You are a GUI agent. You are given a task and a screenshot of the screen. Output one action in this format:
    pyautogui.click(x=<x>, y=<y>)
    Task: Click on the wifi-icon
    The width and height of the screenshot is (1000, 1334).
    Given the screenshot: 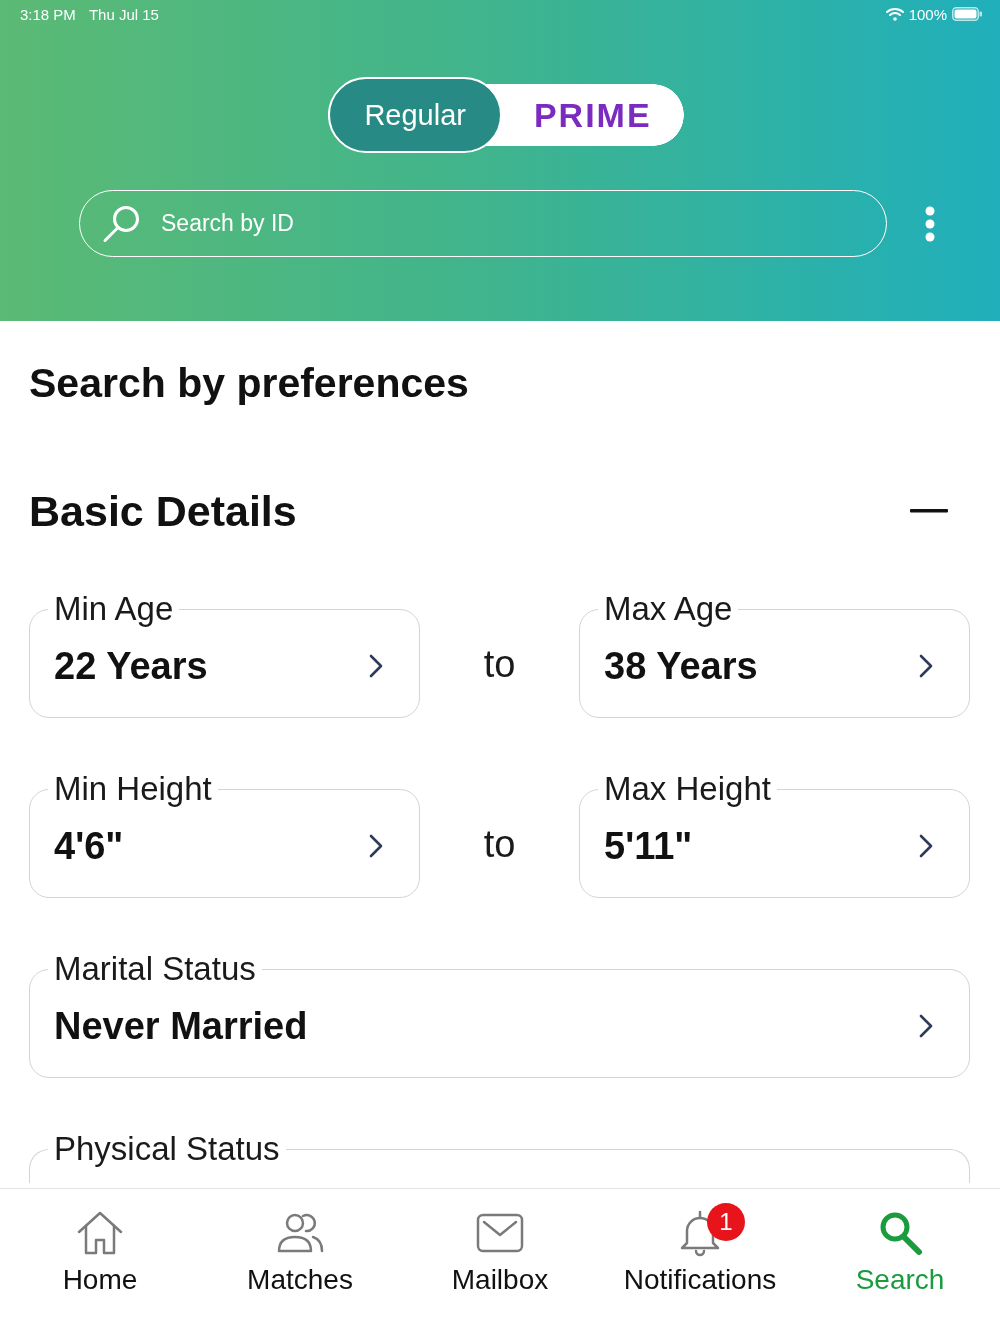 What is the action you would take?
    pyautogui.click(x=894, y=14)
    